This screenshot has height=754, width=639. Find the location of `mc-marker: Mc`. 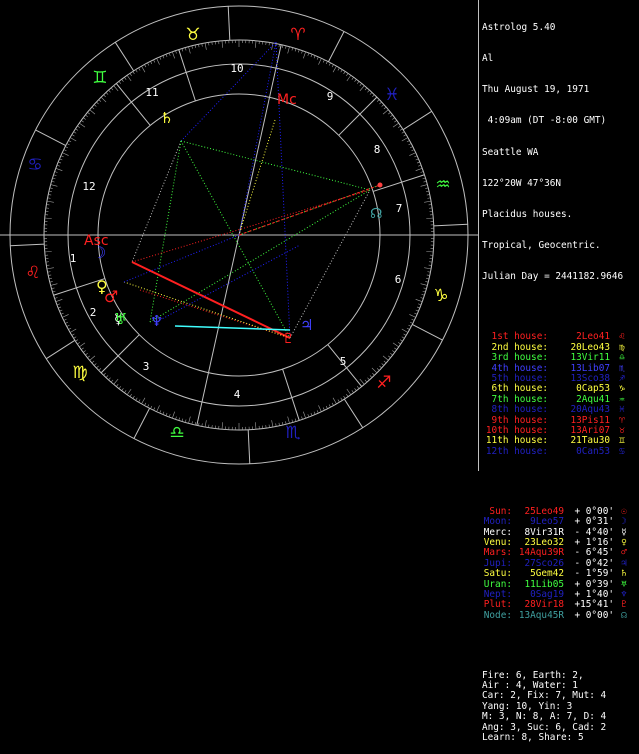

mc-marker: Mc is located at coordinates (287, 100).